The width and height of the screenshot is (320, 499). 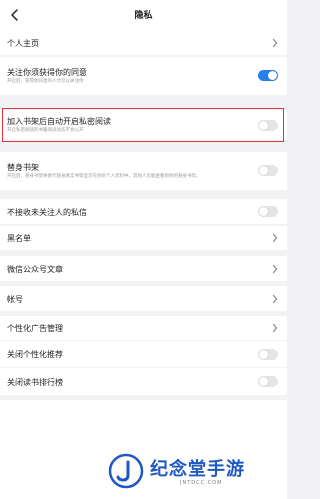 I want to click on close-ranking-label: 关闭读书排行榜, so click(x=35, y=382).